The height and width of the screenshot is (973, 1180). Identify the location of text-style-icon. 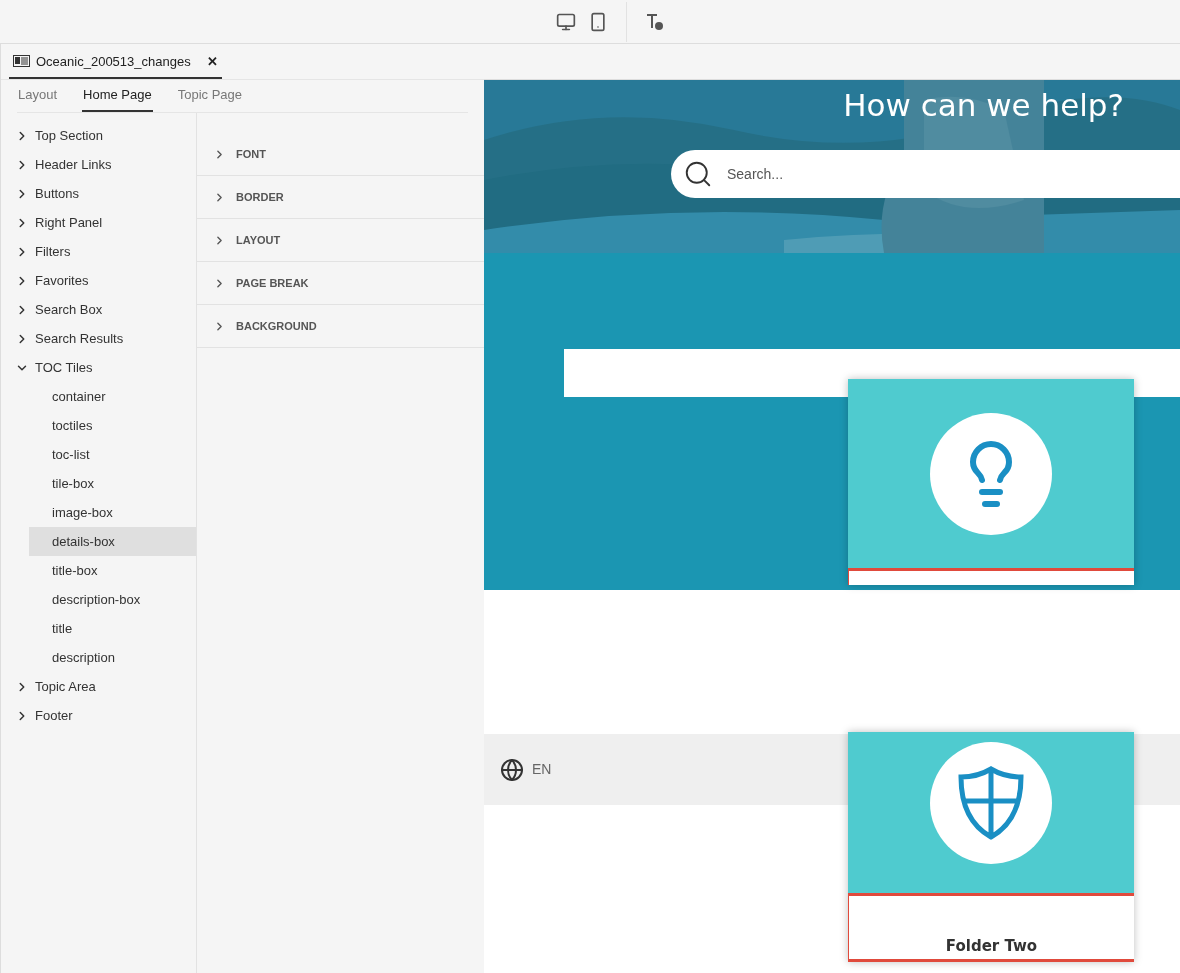
(654, 21).